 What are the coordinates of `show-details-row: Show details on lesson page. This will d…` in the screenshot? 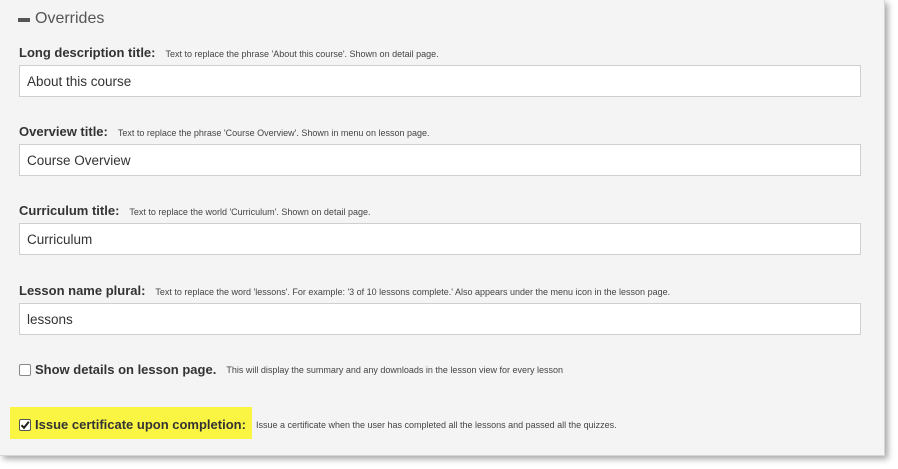 It's located at (291, 369).